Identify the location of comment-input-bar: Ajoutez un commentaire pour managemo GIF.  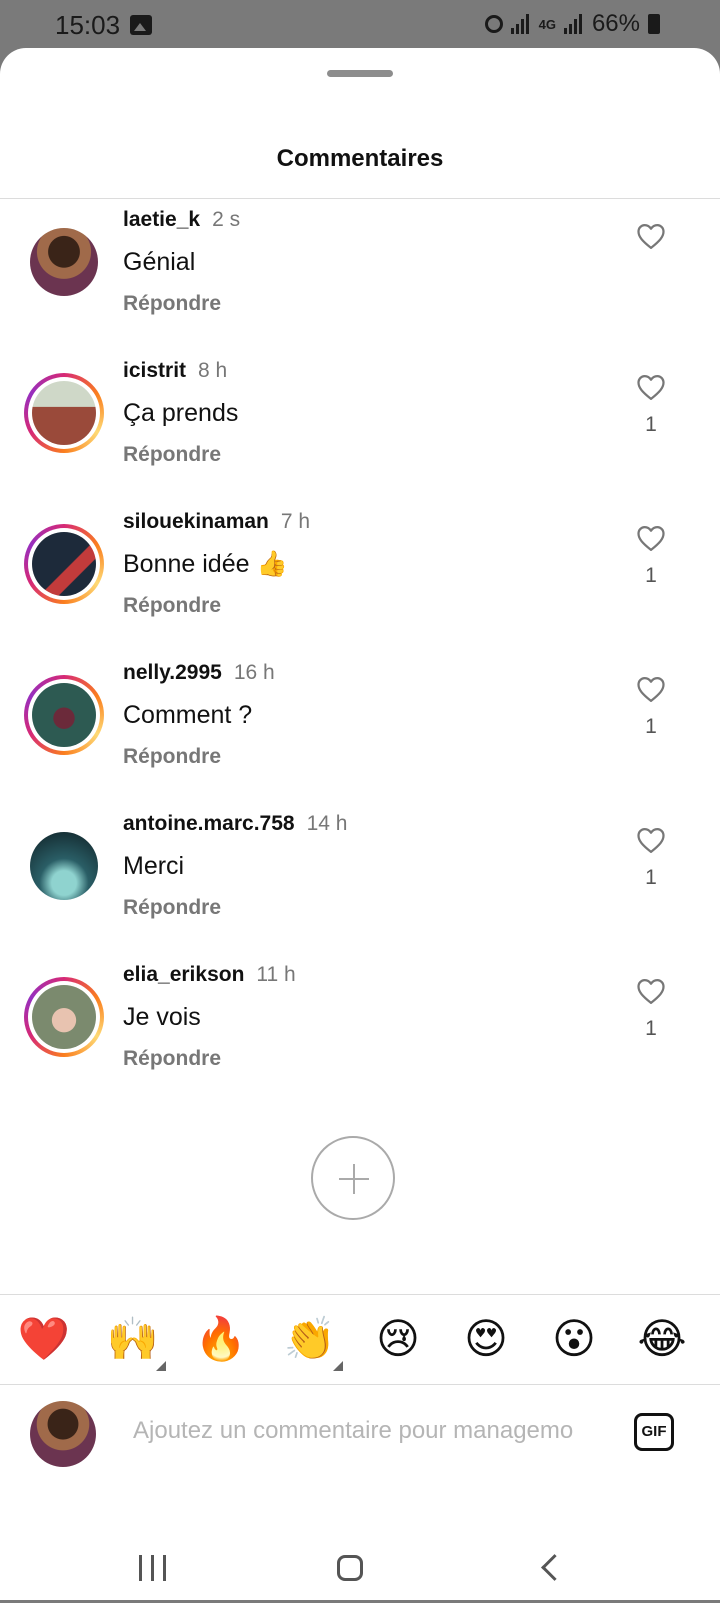
(360, 1435).